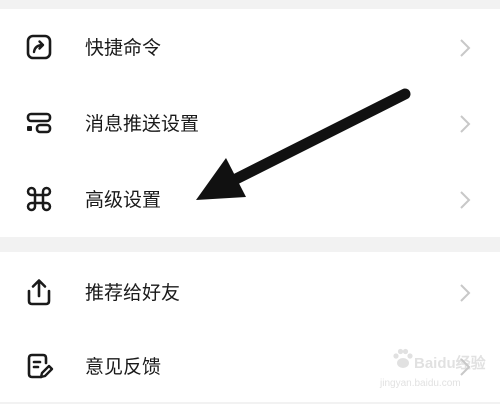 This screenshot has height=404, width=500. I want to click on menu-item-label: 快捷命令, so click(123, 48).